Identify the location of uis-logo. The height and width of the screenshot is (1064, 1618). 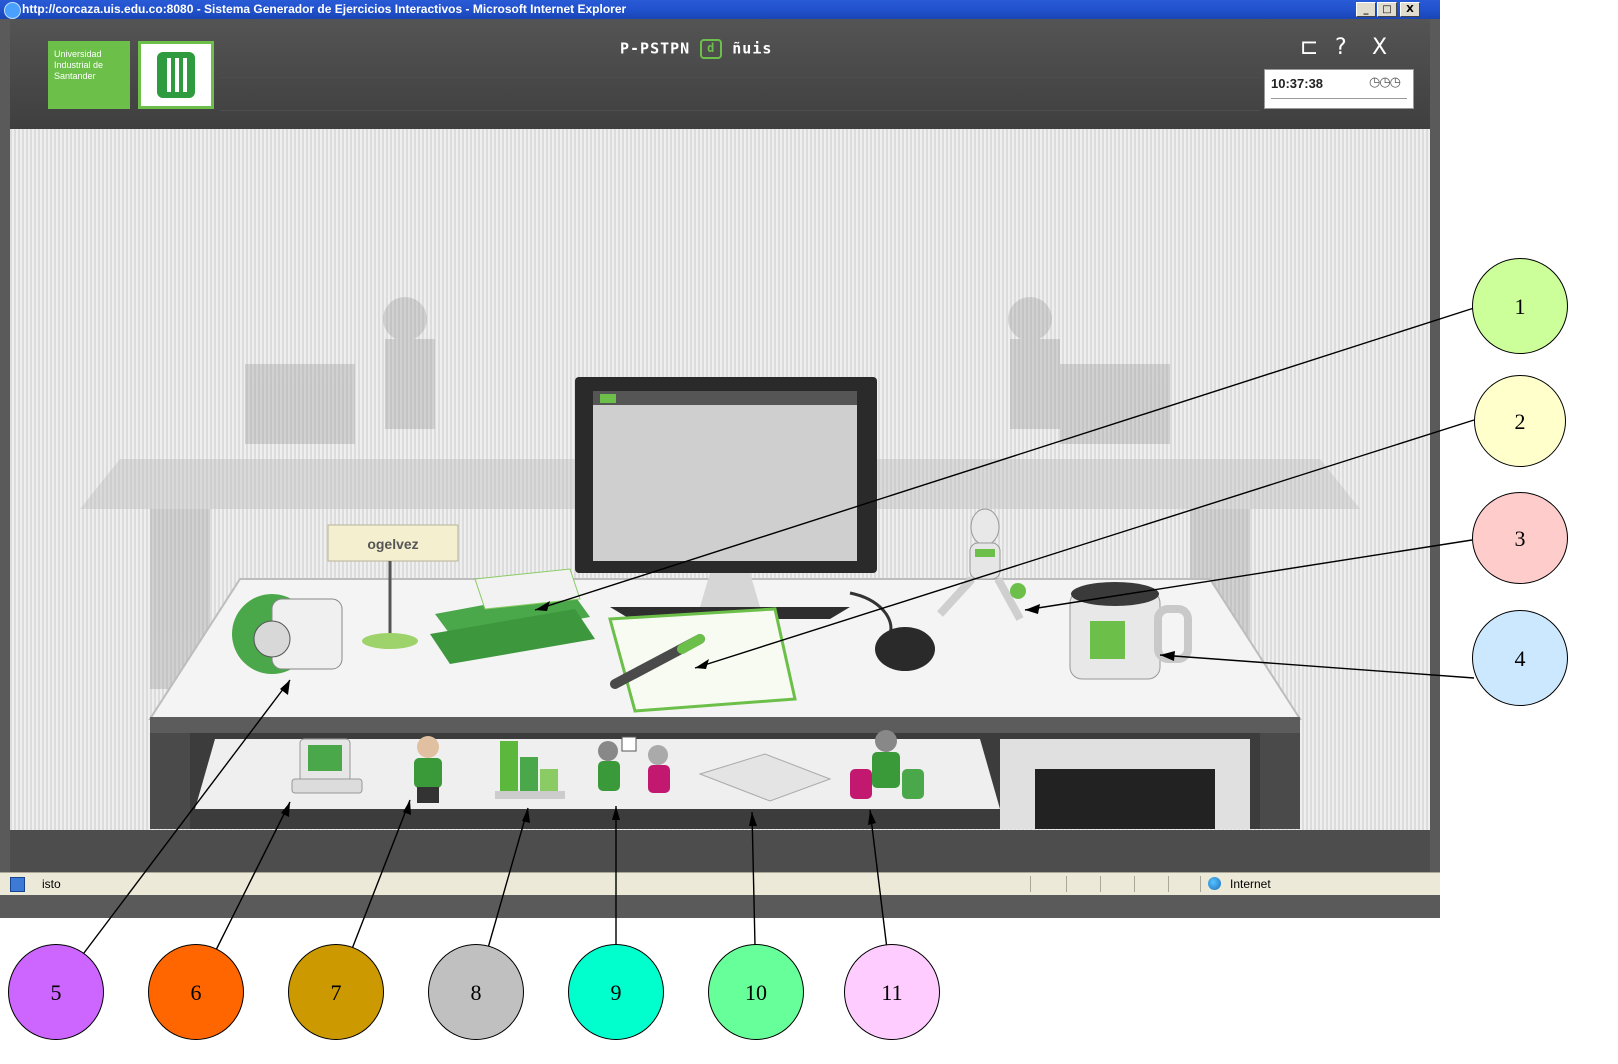
(176, 75).